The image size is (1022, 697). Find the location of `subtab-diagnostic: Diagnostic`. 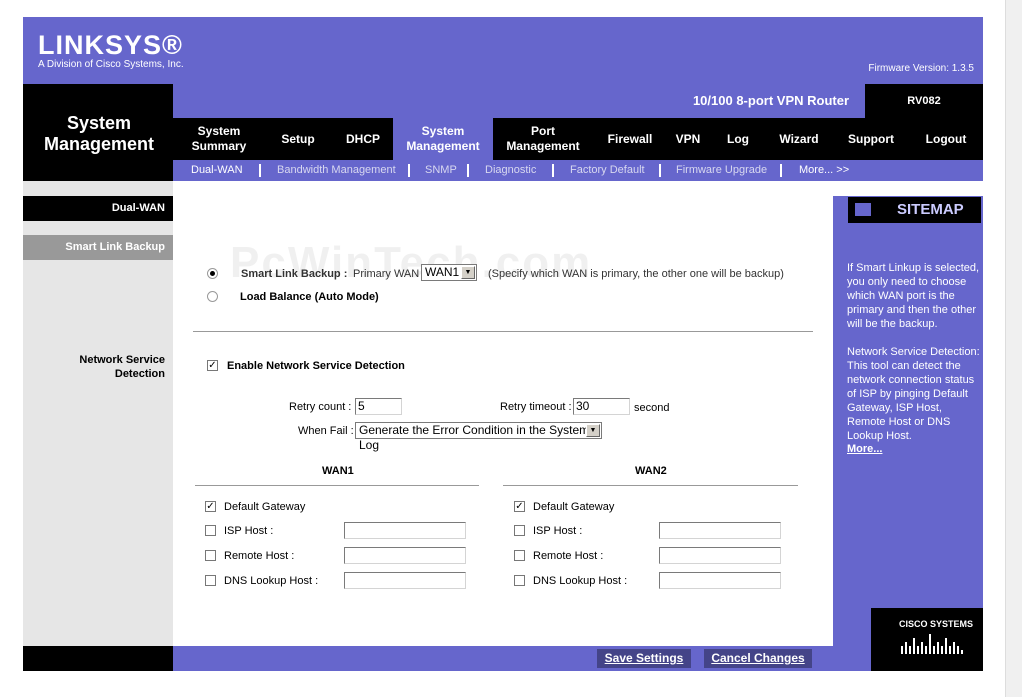

subtab-diagnostic: Diagnostic is located at coordinates (510, 170).